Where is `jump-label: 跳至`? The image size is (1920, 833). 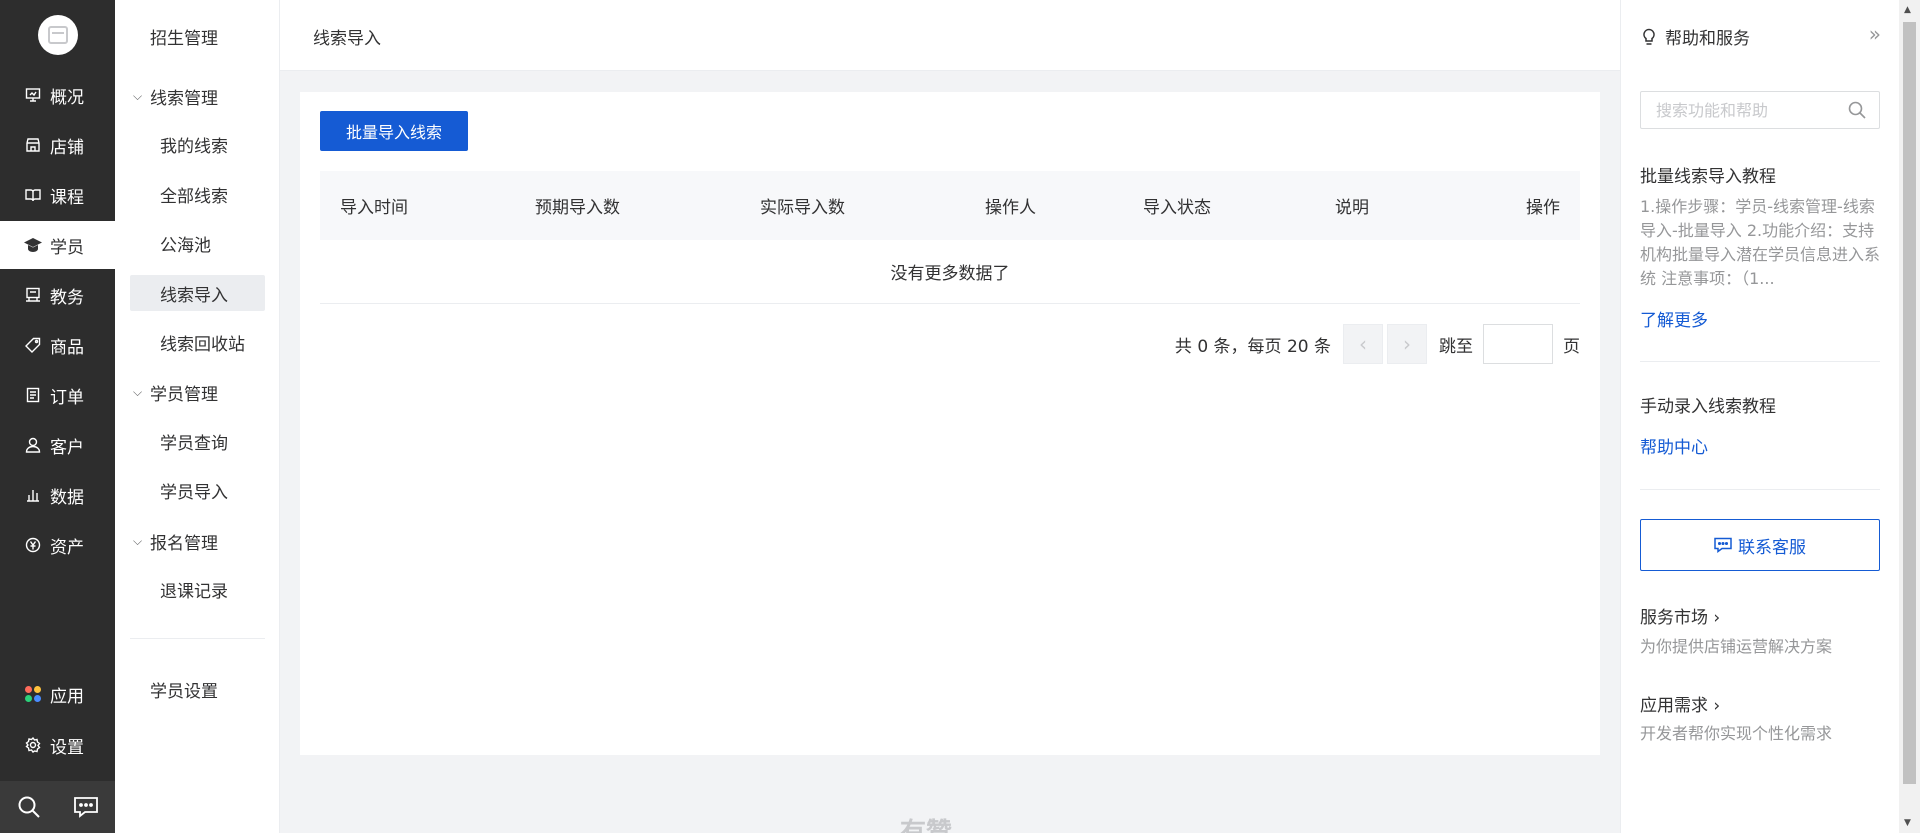
jump-label: 跳至 is located at coordinates (1456, 346).